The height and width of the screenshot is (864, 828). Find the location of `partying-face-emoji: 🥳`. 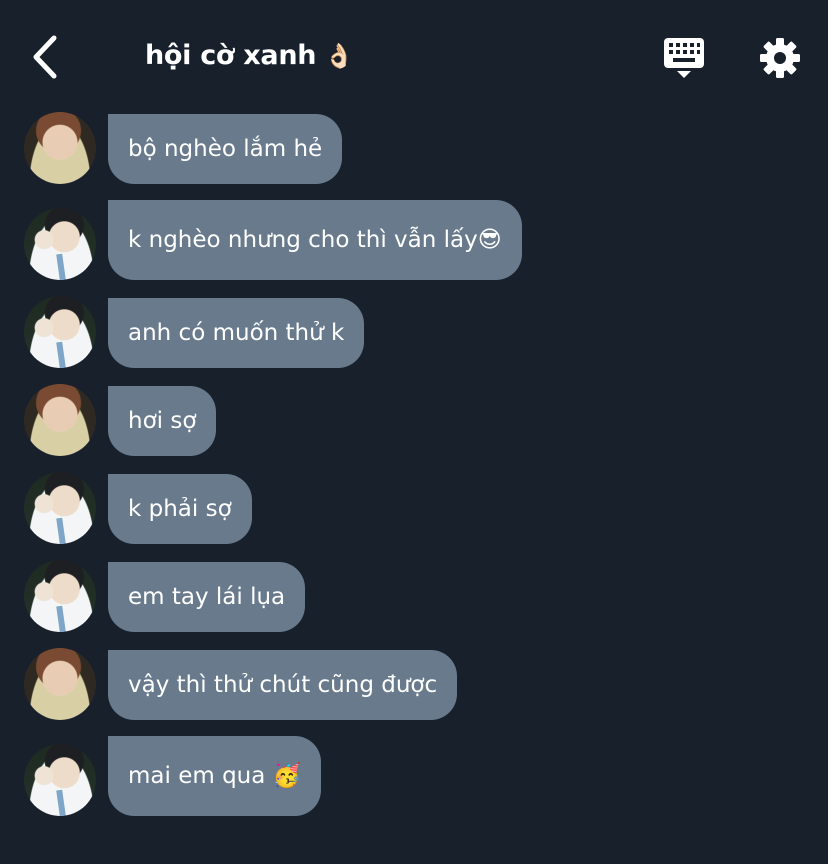

partying-face-emoji: 🥳 is located at coordinates (287, 776).